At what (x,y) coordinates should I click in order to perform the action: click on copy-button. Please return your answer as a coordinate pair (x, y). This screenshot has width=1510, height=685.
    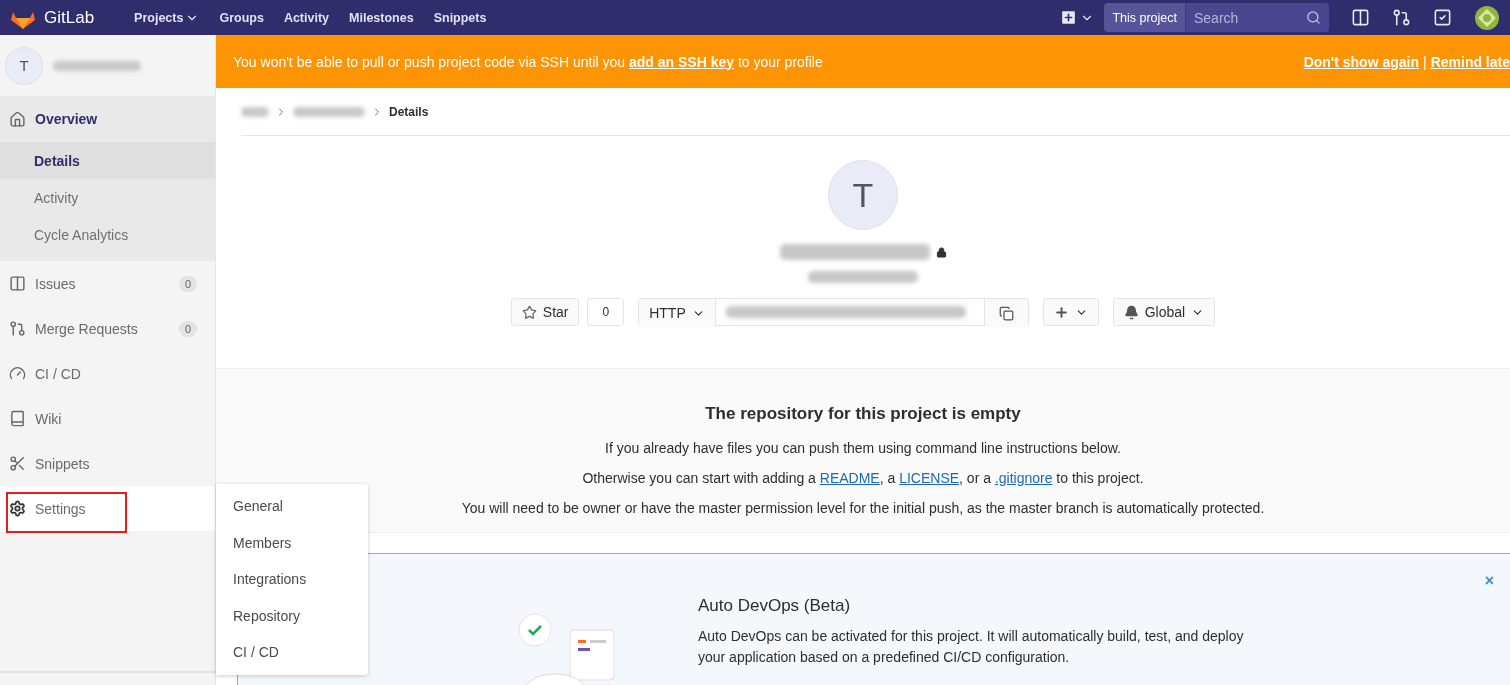
    Looking at the image, I should click on (1006, 313).